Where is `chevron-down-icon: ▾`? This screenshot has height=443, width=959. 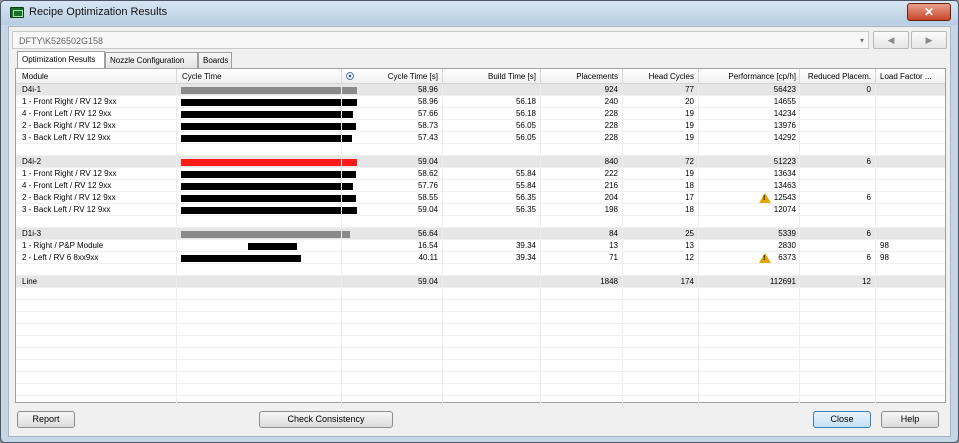 chevron-down-icon: ▾ is located at coordinates (862, 40).